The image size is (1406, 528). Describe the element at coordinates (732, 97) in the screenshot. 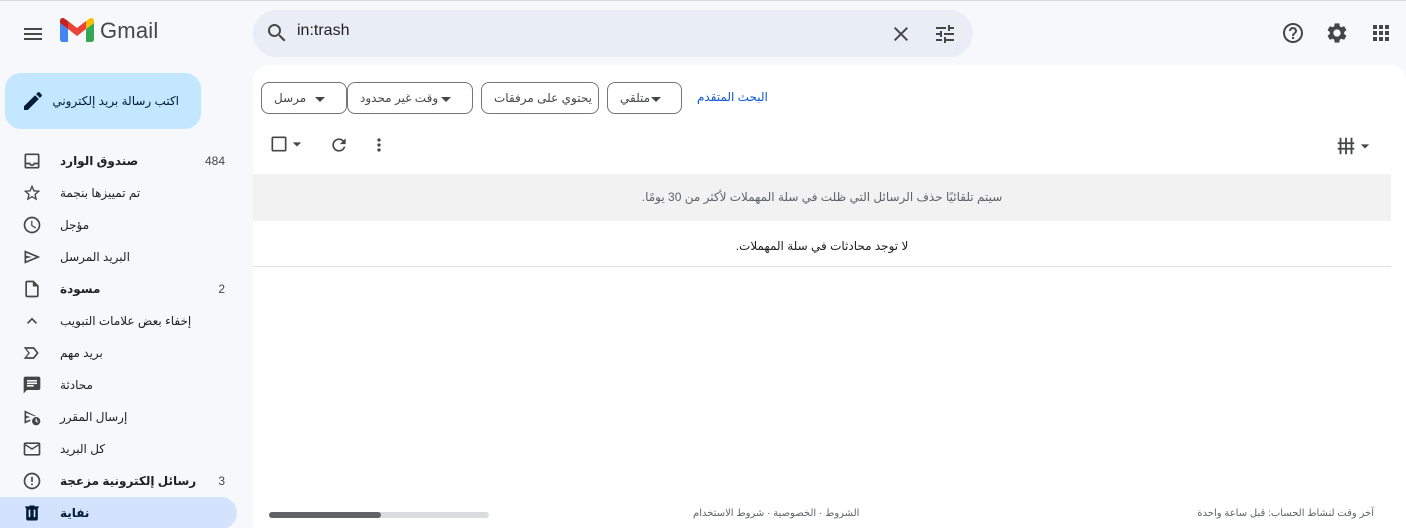

I see `advanced-search-link: البحث المتقدم` at that location.